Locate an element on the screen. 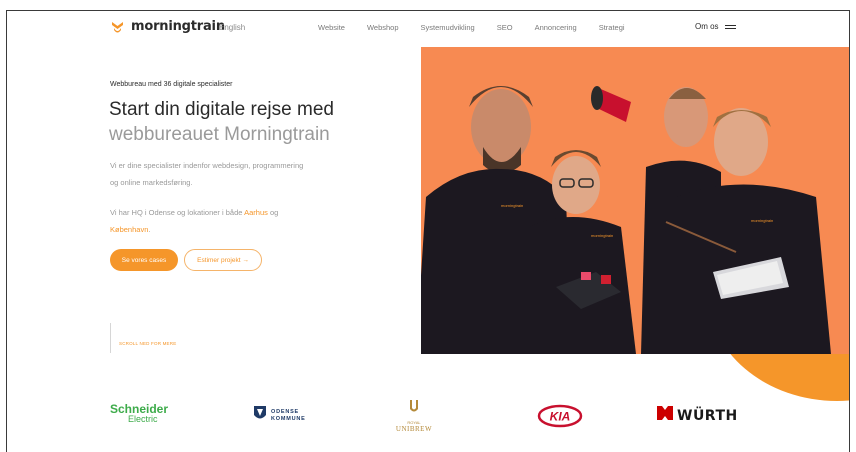 The width and height of the screenshot is (856, 452). wurth-text: WÜRTH is located at coordinates (707, 415).